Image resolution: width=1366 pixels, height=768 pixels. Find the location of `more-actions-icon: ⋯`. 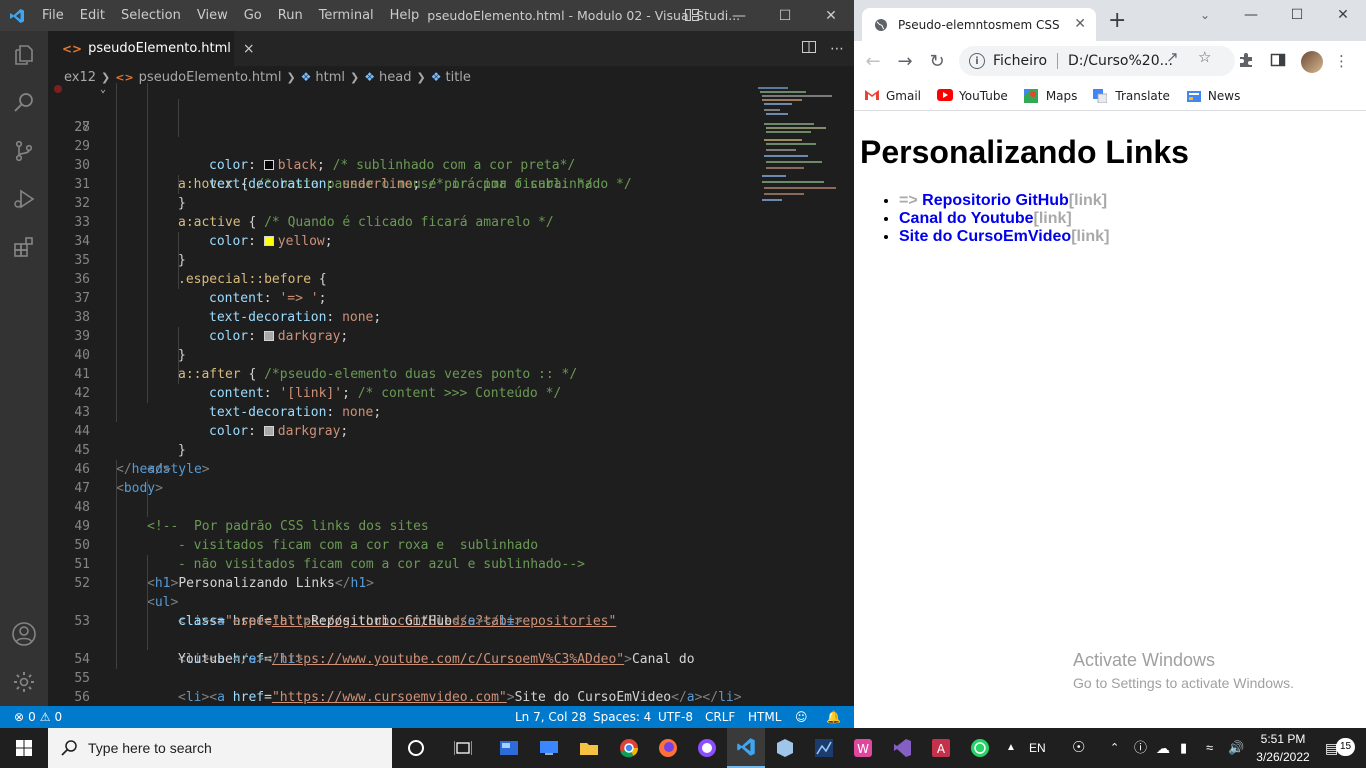

more-actions-icon: ⋯ is located at coordinates (837, 49).